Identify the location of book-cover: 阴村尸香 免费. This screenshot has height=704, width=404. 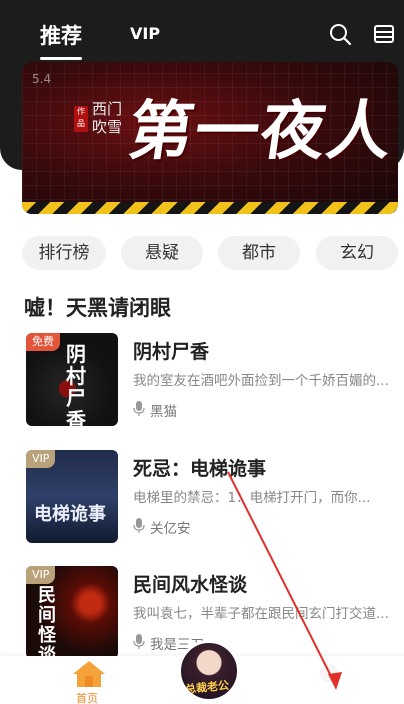
(72, 379).